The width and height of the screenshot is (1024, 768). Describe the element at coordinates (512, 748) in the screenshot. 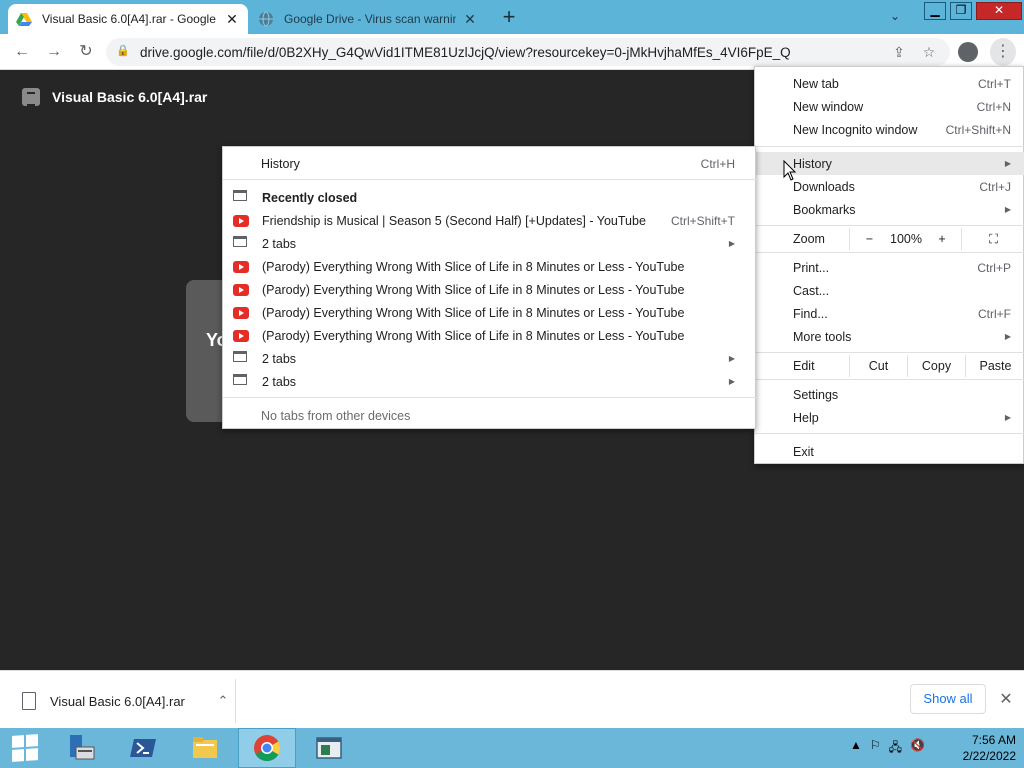

I see `windows-taskbar: ▲ ⚐ 🖧 🔇 7:56 AM 2/22/2022` at that location.